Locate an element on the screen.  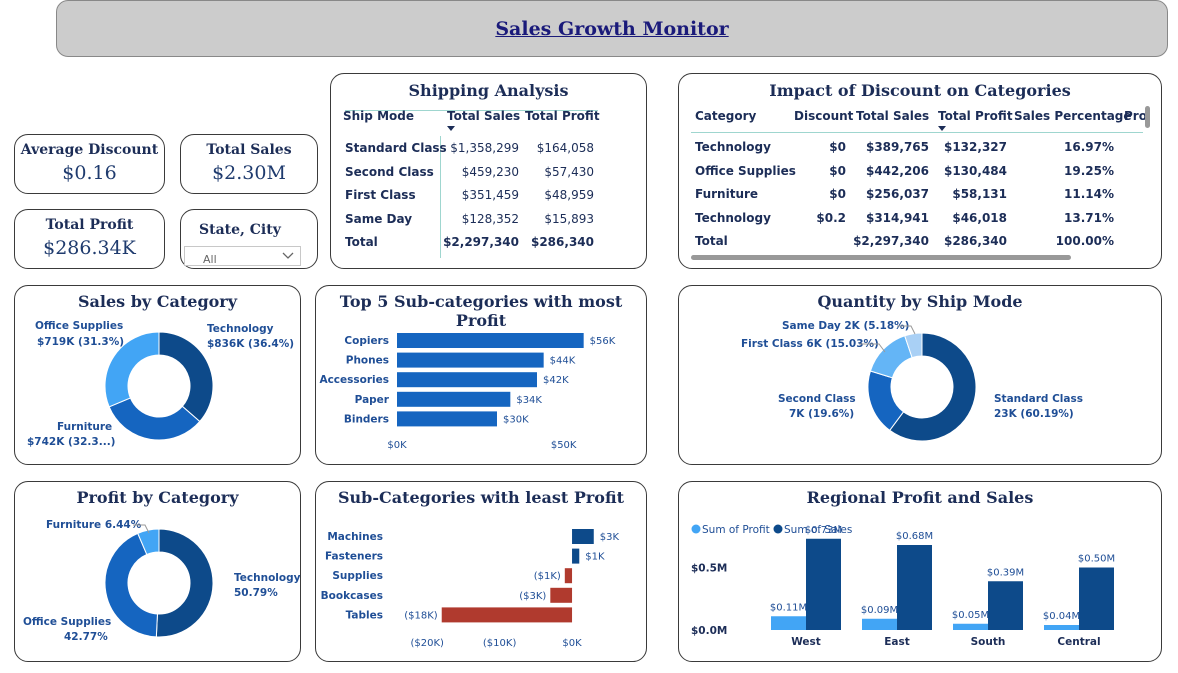
bar-sum-of-profit-central is located at coordinates (1061, 627).